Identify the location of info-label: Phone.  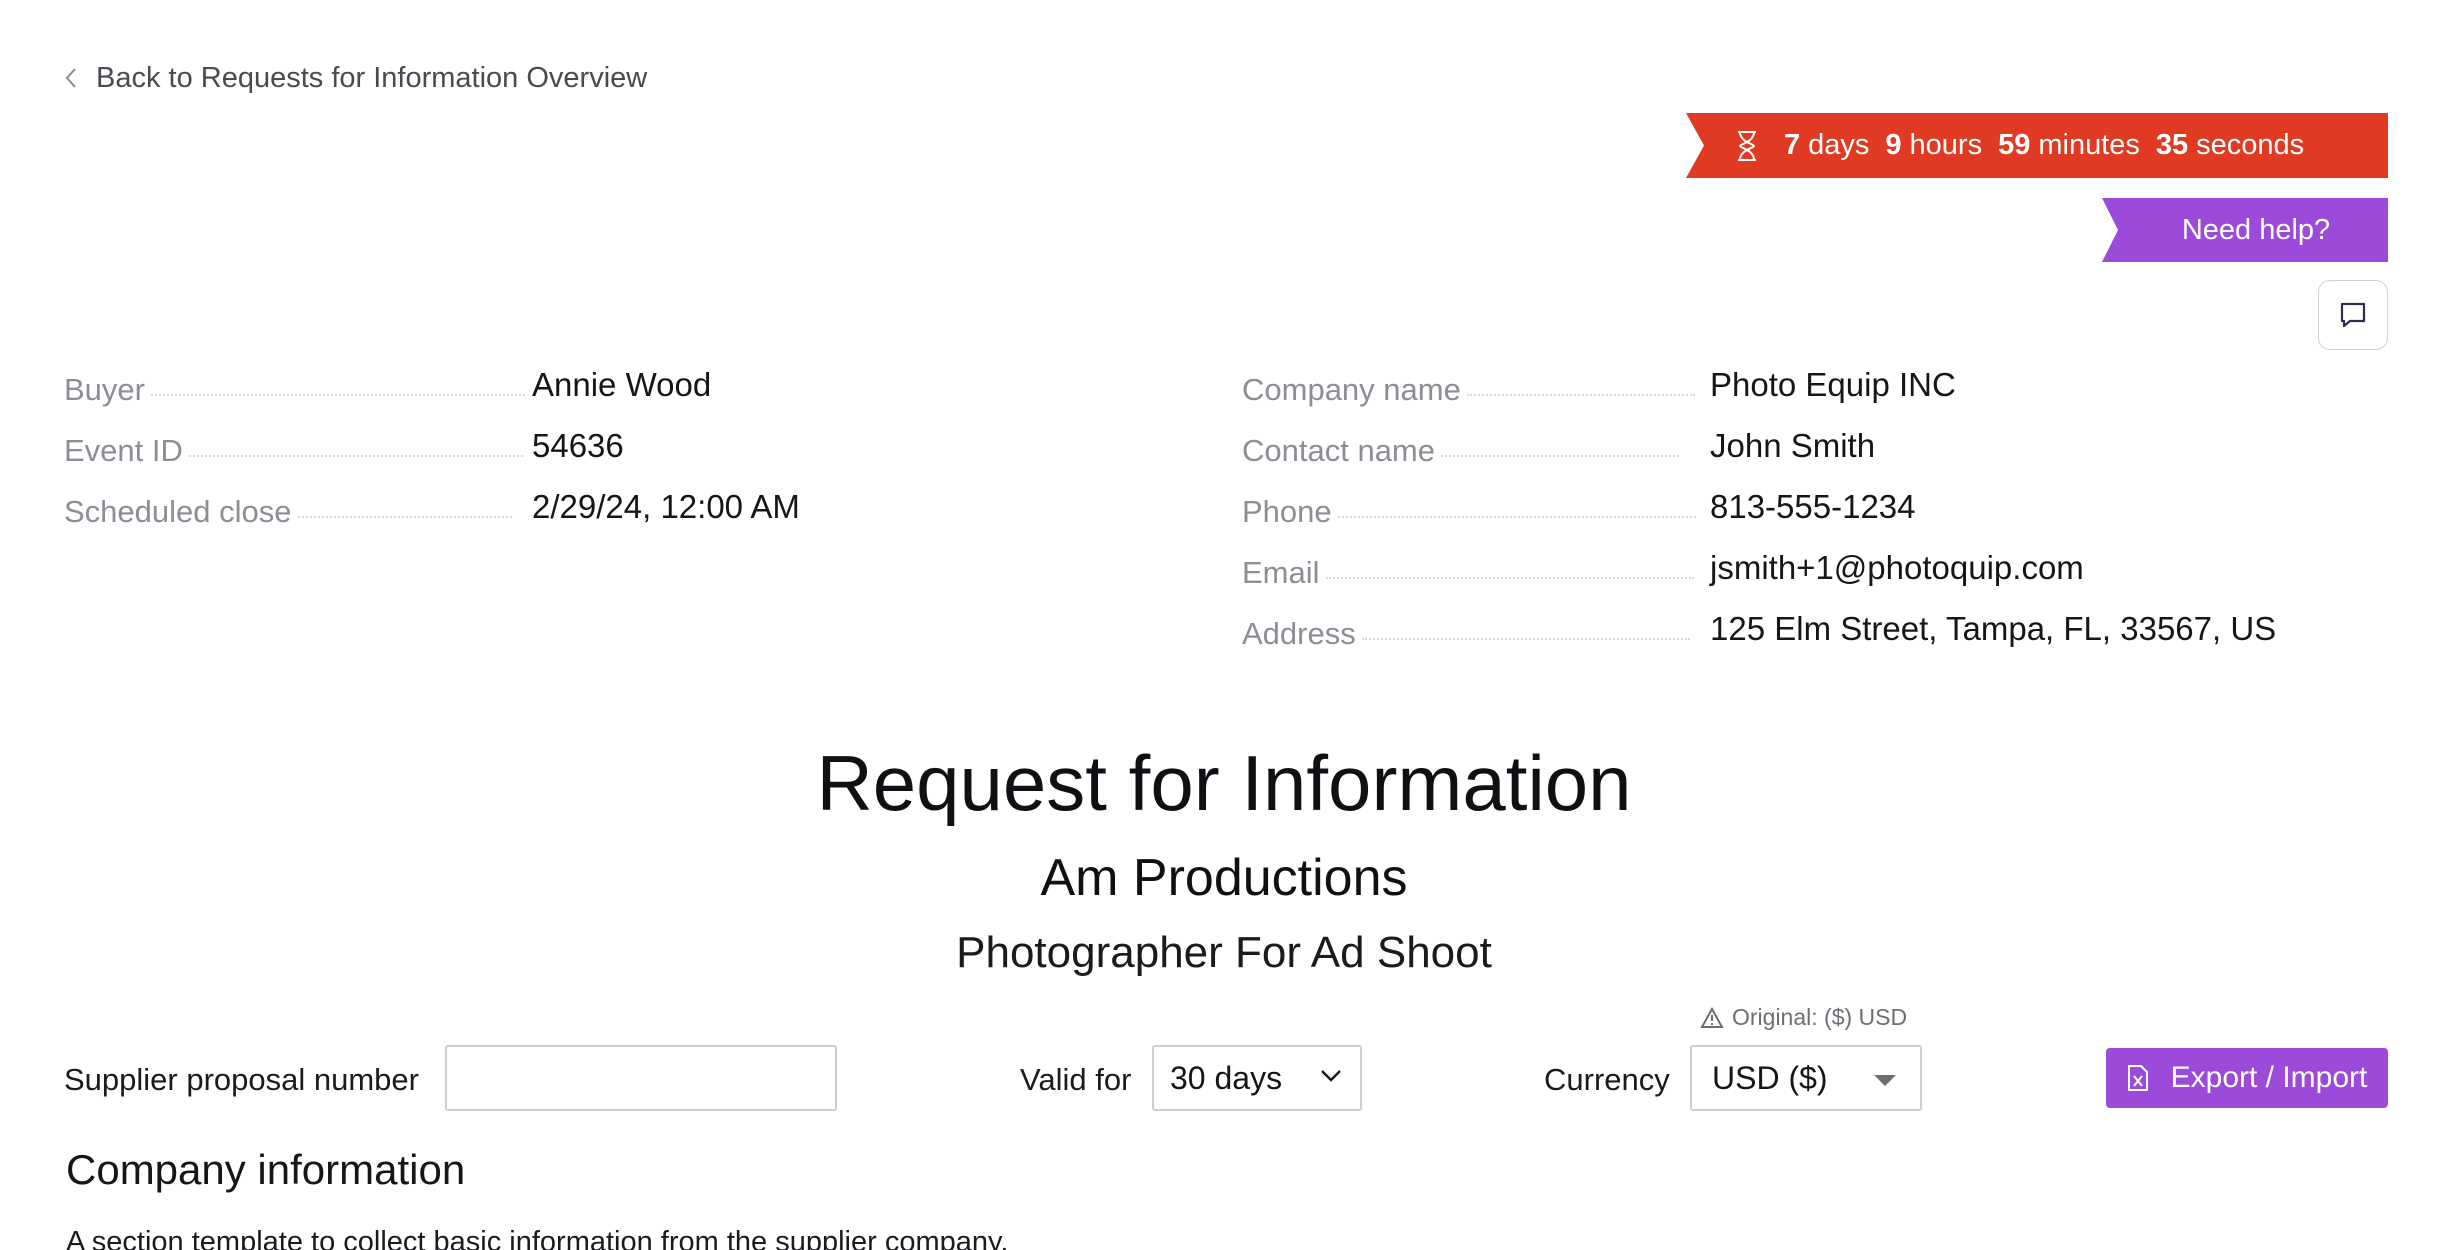
(1287, 511).